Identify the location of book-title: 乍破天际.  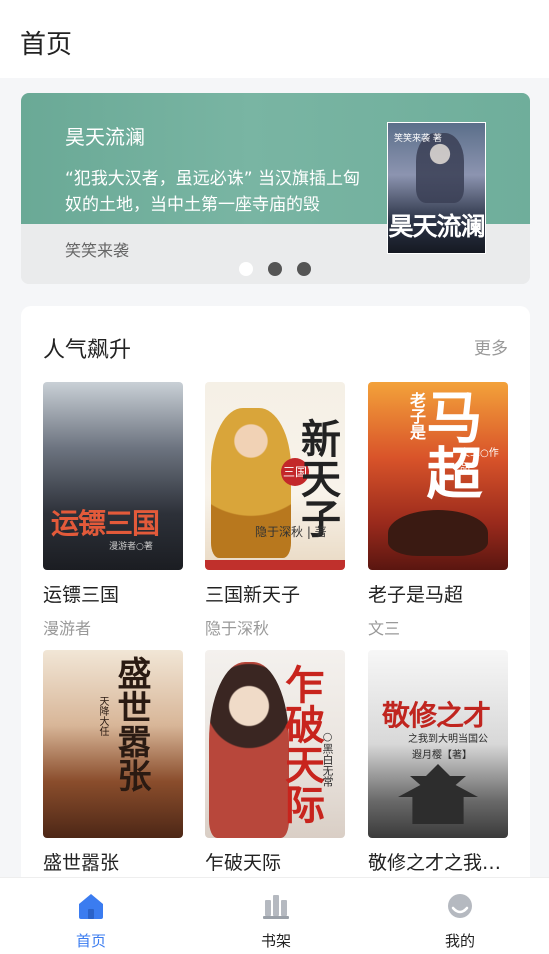
(243, 863).